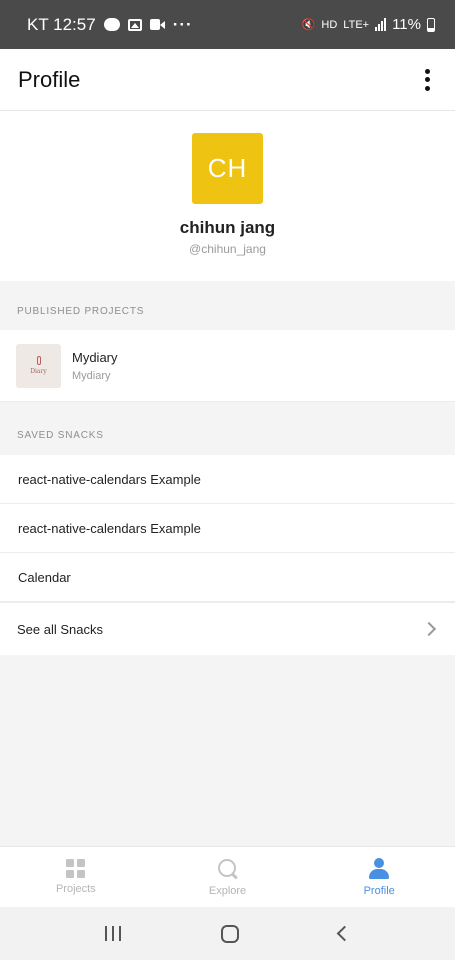  What do you see at coordinates (227, 24) in the screenshot?
I see `status-bar: KT 12:57 ··· 🔇 HD LTE+ 11%` at bounding box center [227, 24].